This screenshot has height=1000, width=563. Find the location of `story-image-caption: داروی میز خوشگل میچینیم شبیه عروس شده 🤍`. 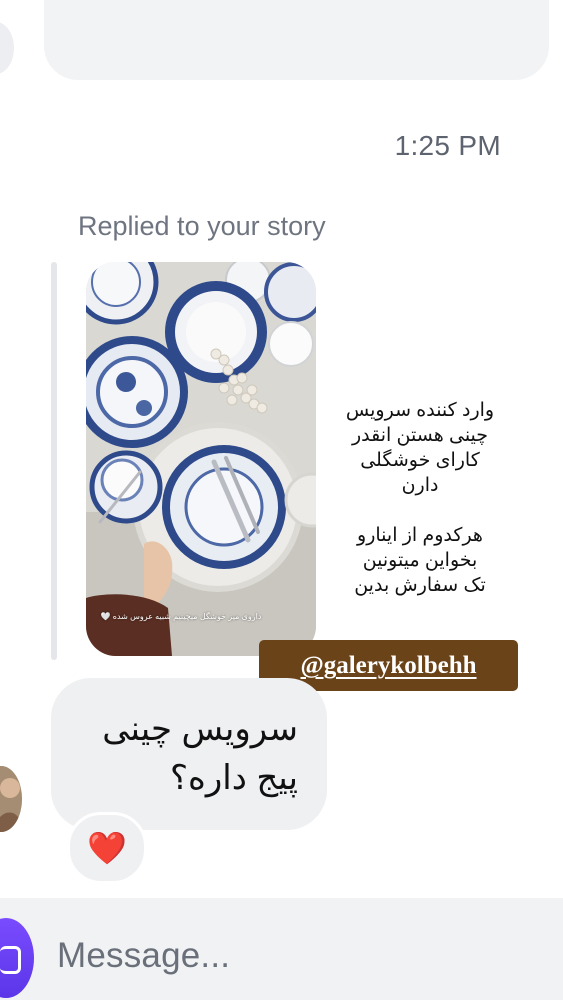

story-image-caption: داروی میز خوشگل میچینیم شبیه عروس شده 🤍 is located at coordinates (181, 616).